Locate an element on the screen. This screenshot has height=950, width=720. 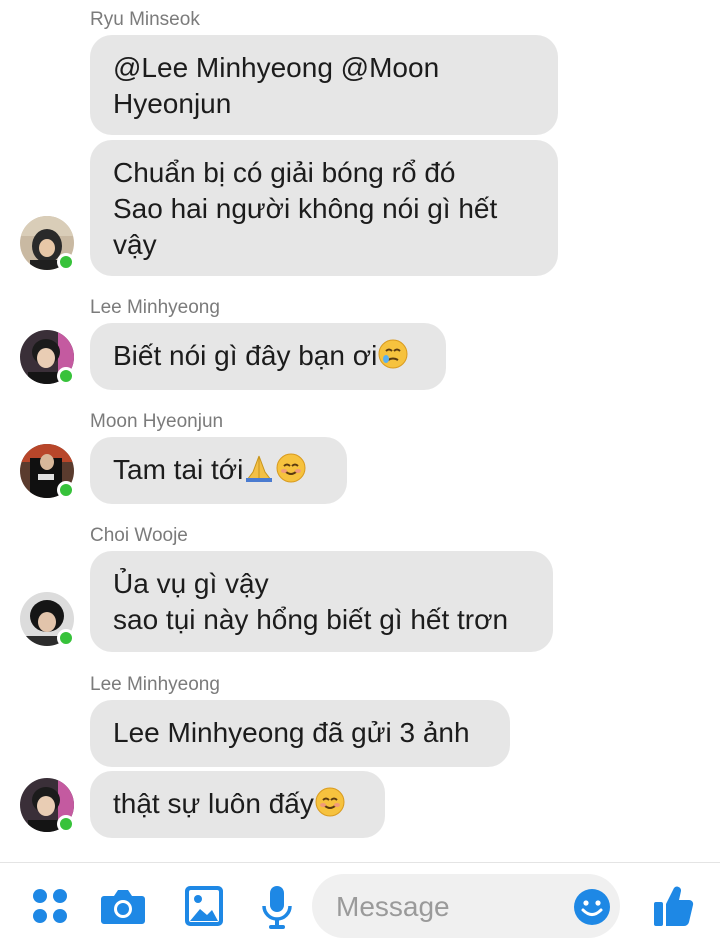
message-text: Tam tai tới is located at coordinates (178, 469).